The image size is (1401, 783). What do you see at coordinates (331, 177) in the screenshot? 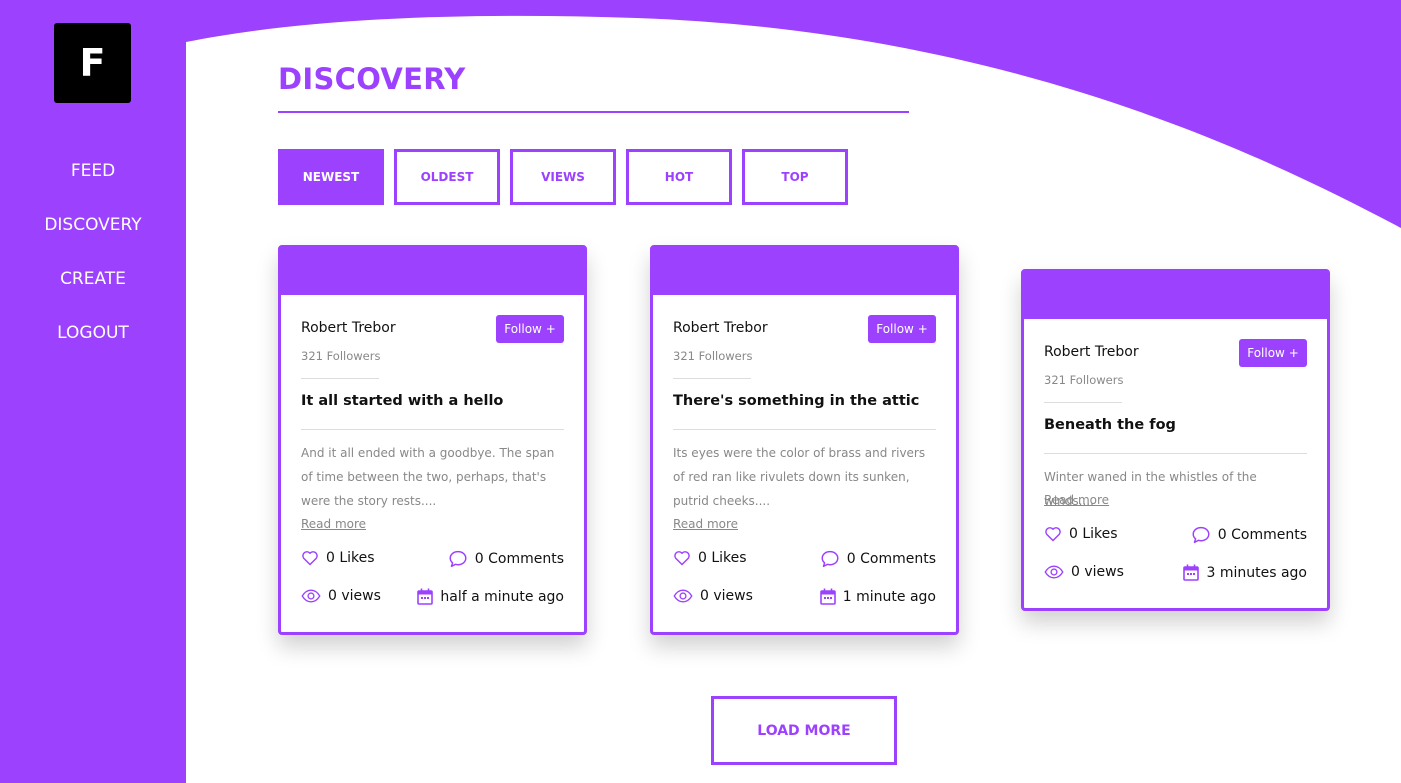
I see `tab-newest: NEWEST` at bounding box center [331, 177].